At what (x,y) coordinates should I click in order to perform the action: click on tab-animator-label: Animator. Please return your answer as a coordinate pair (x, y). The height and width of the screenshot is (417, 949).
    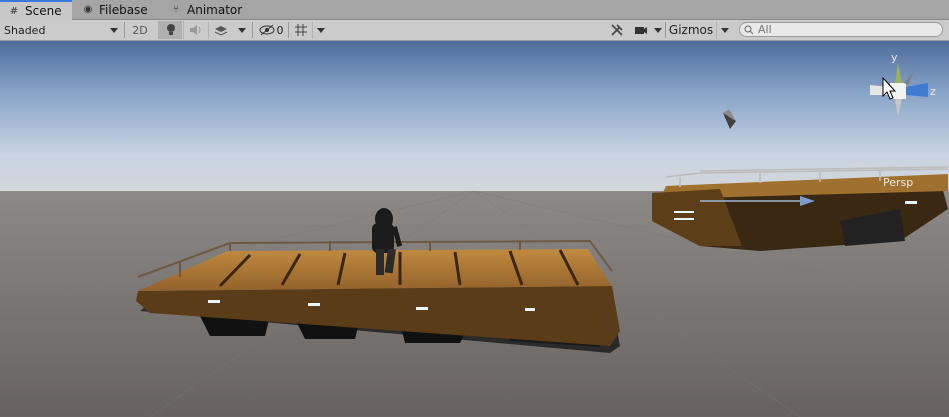
    Looking at the image, I should click on (215, 9).